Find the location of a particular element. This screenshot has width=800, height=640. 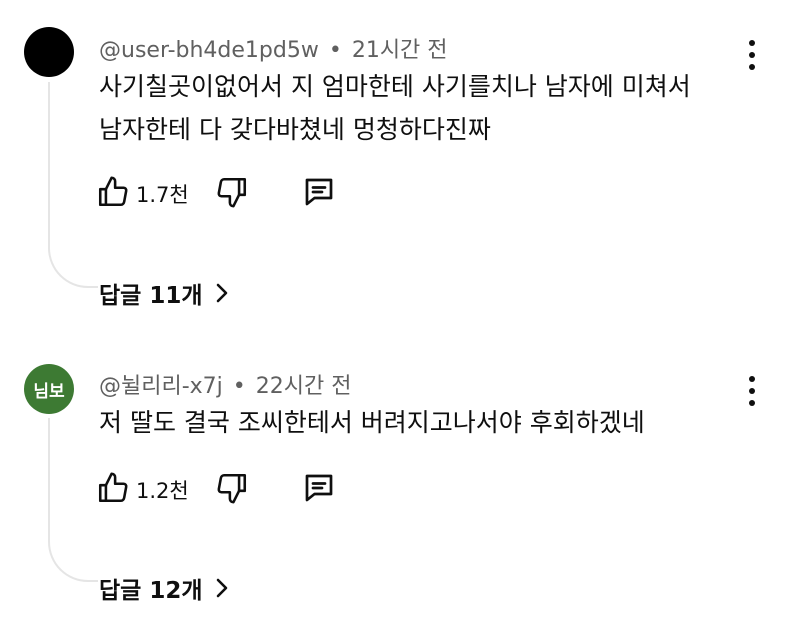

replies-label: 답글 11개 is located at coordinates (151, 296).